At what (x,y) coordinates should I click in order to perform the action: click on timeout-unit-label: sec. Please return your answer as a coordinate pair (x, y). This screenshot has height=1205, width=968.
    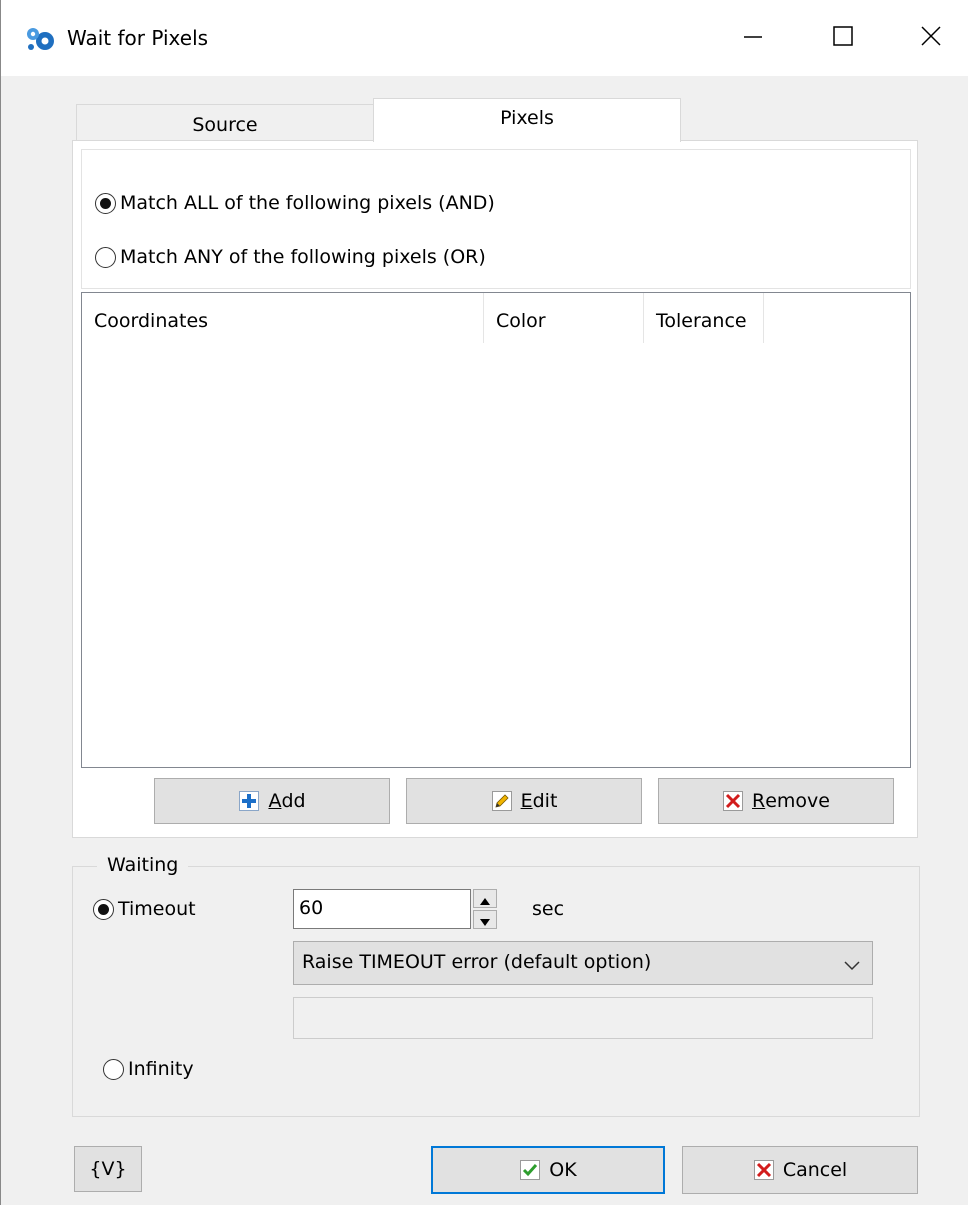
    Looking at the image, I should click on (548, 909).